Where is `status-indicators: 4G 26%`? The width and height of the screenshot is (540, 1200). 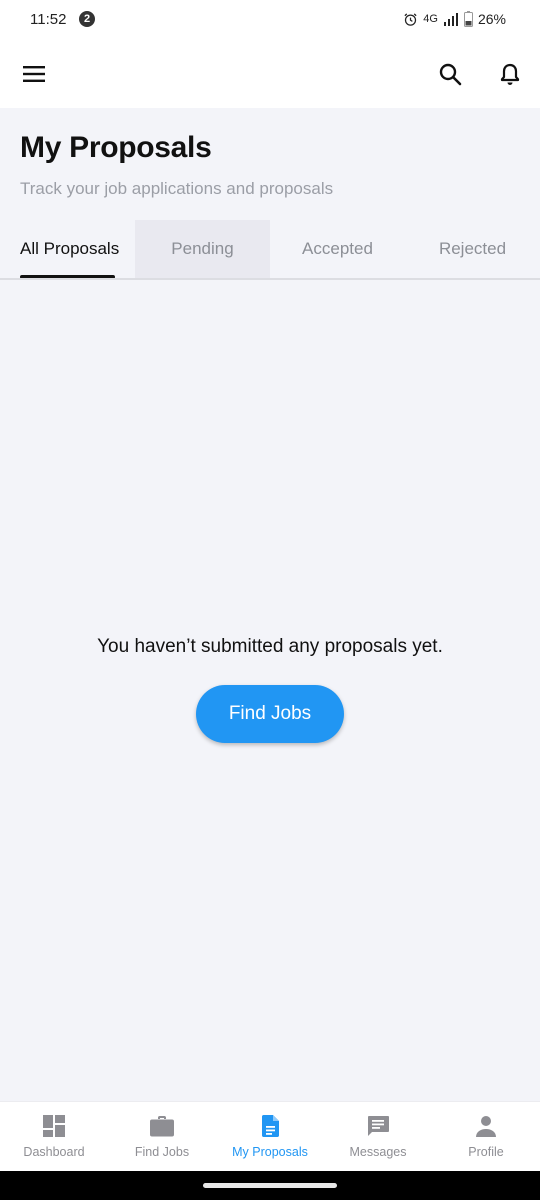
status-indicators: 4G 26% is located at coordinates (454, 19).